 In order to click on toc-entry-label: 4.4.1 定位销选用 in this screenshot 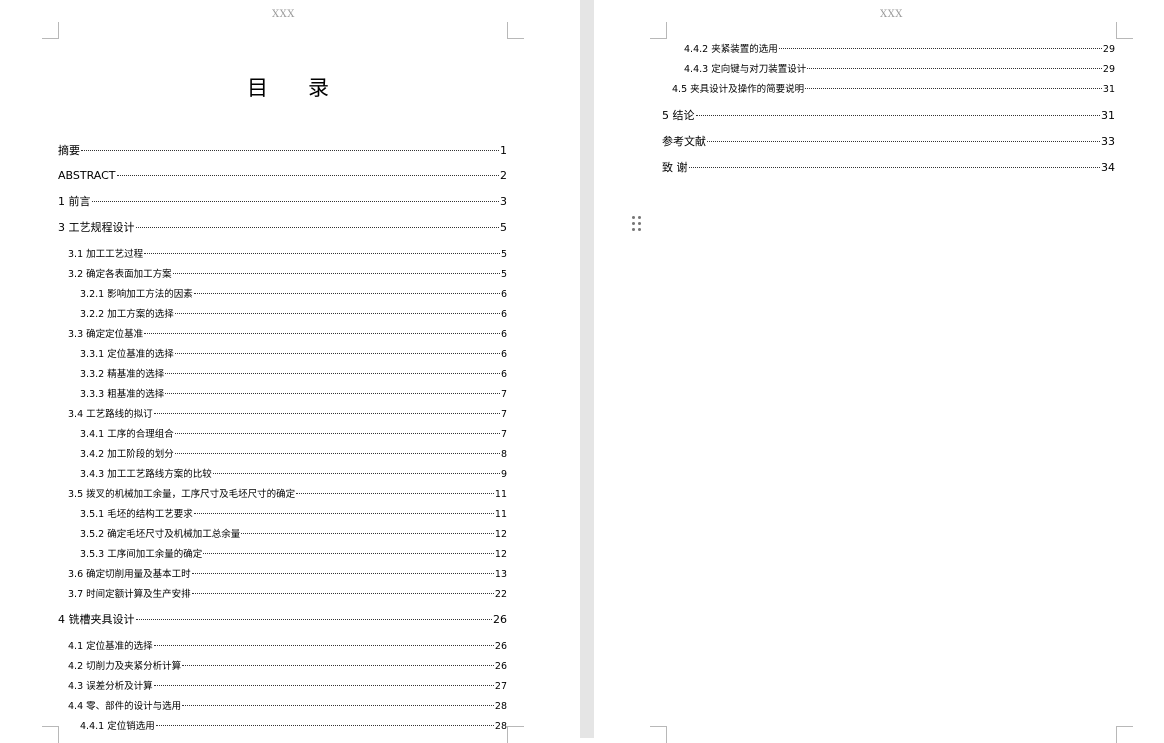, I will do `click(117, 726)`.